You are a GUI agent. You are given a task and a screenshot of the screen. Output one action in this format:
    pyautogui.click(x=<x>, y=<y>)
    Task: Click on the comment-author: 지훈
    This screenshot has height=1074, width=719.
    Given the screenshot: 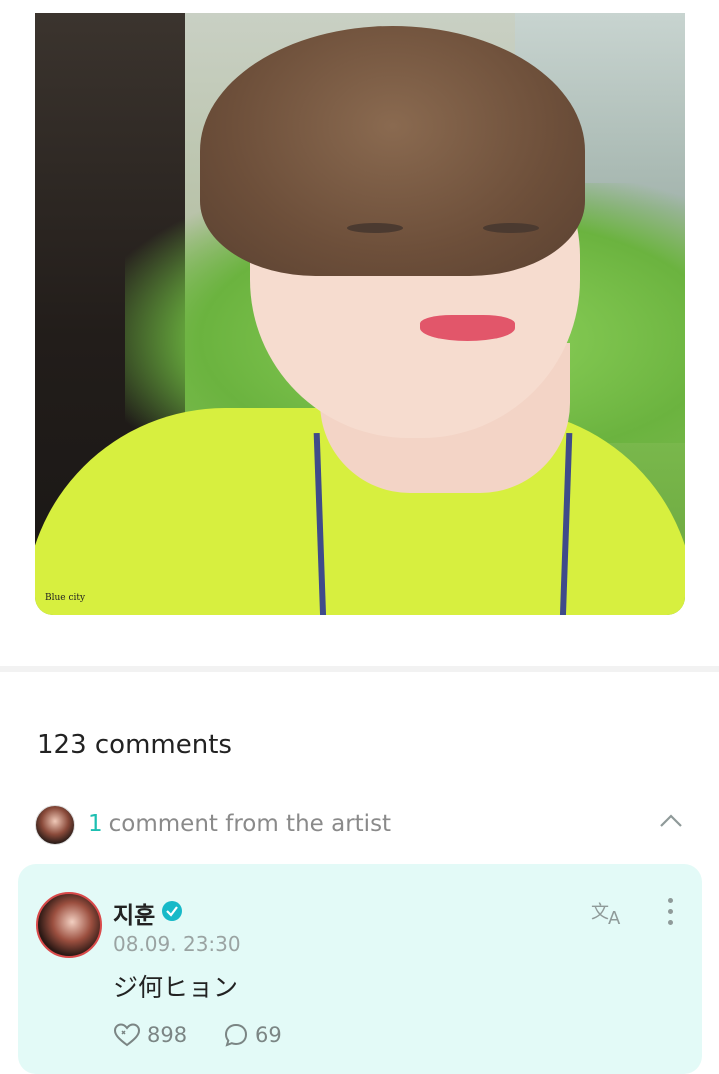 What is the action you would take?
    pyautogui.click(x=134, y=913)
    